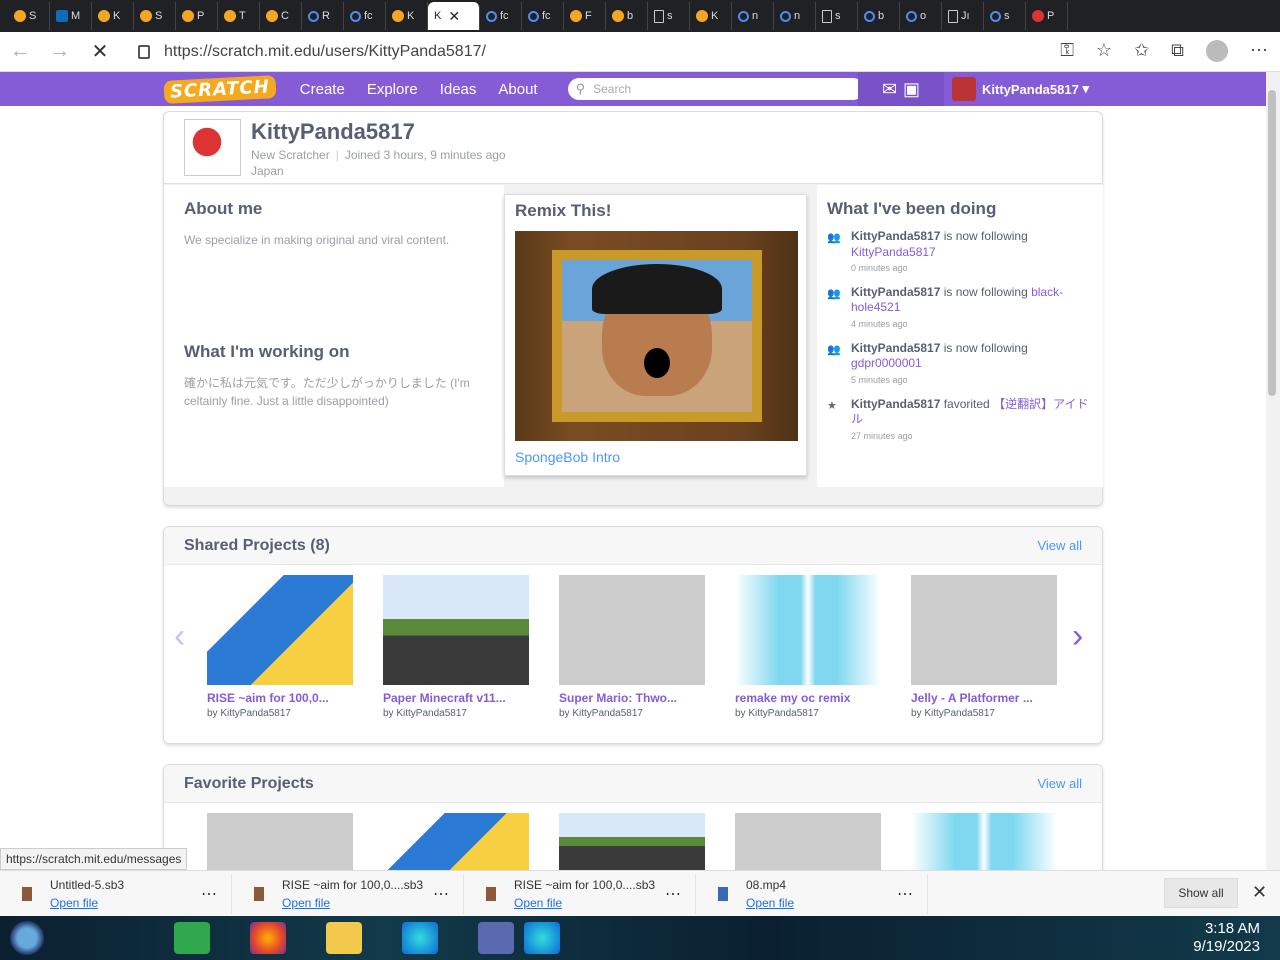 The width and height of the screenshot is (1280, 960). I want to click on project-card: Super Mario: Thwo... by KittyPanda5817, so click(632, 647).